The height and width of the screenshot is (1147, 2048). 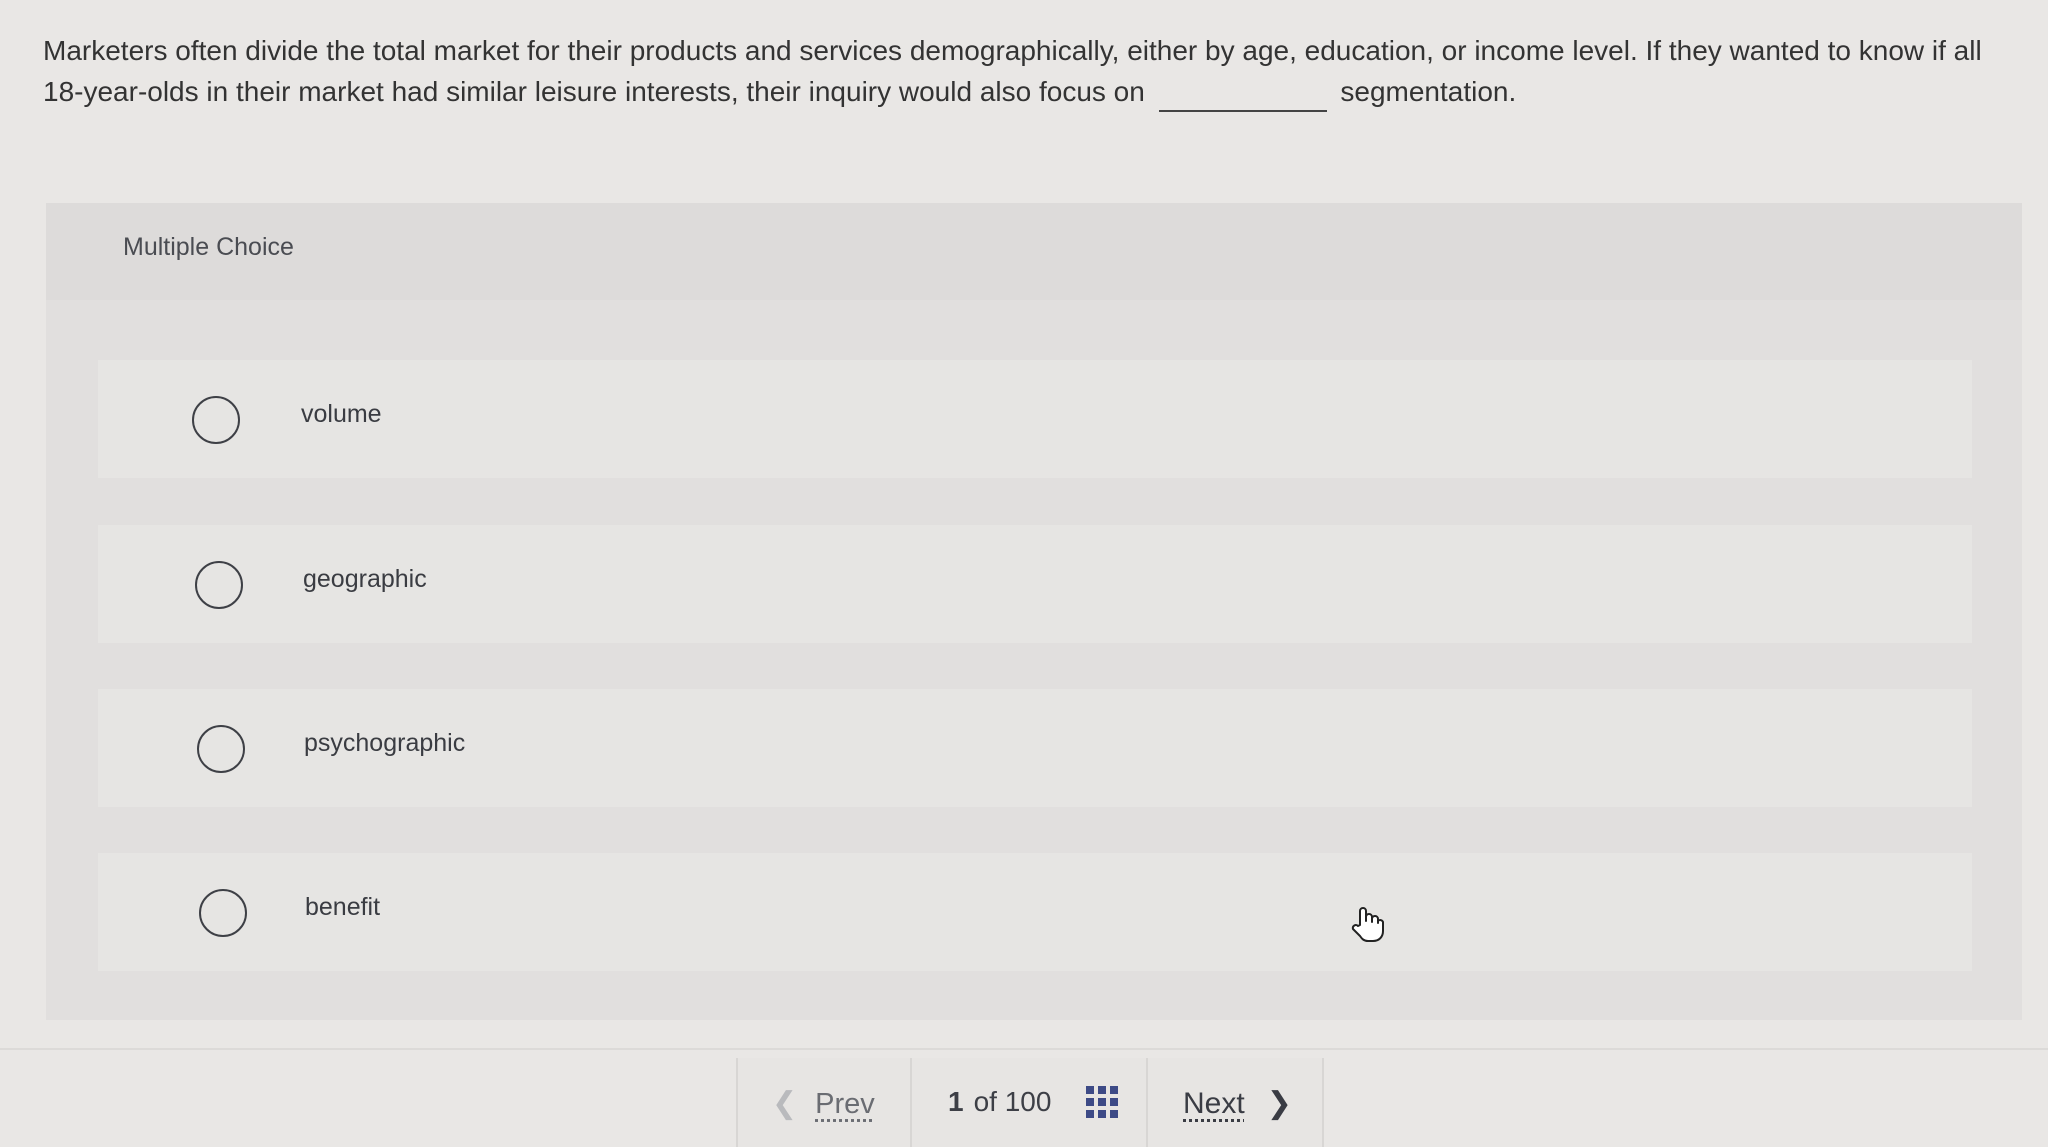 What do you see at coordinates (1035, 584) in the screenshot?
I see `option-geographic: geographic` at bounding box center [1035, 584].